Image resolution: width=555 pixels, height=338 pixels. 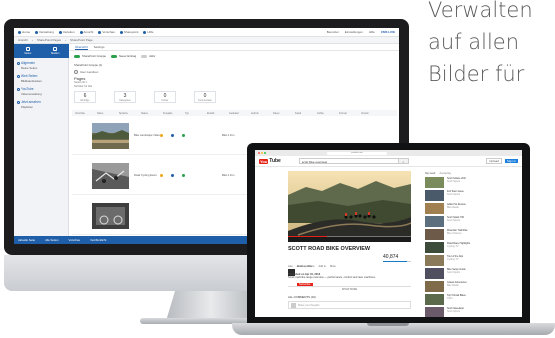 I want to click on topbar-item-sharepoint: Sharepoint, so click(x=128, y=32).